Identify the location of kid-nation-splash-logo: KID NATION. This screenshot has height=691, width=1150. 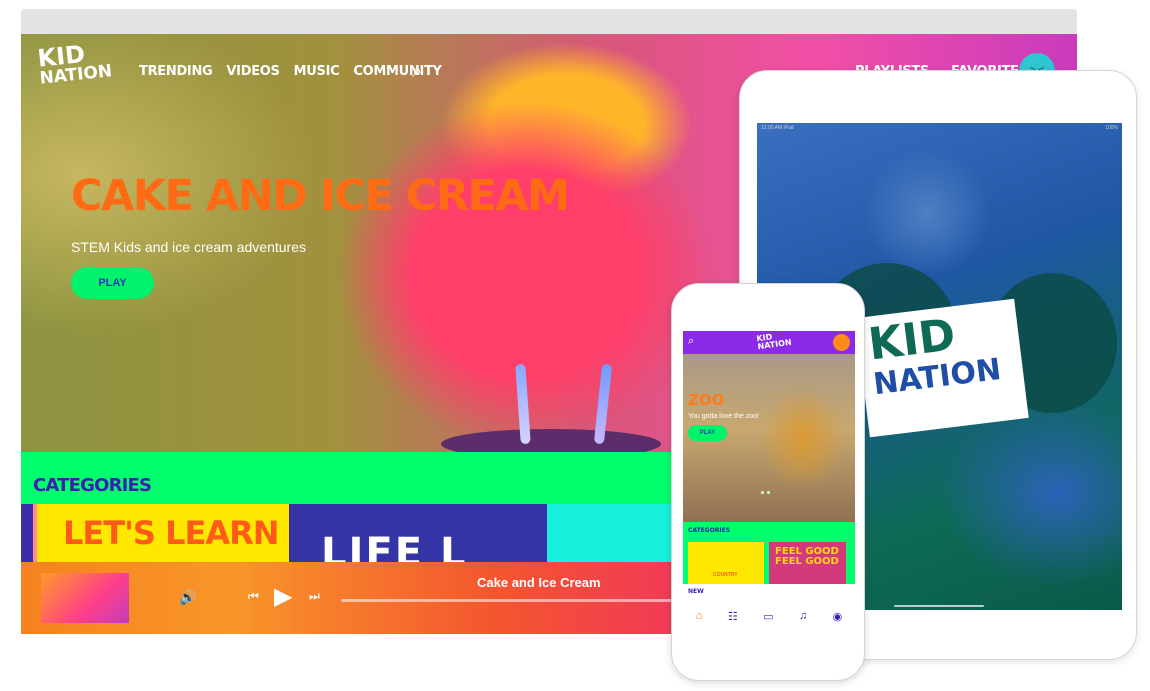
(942, 368).